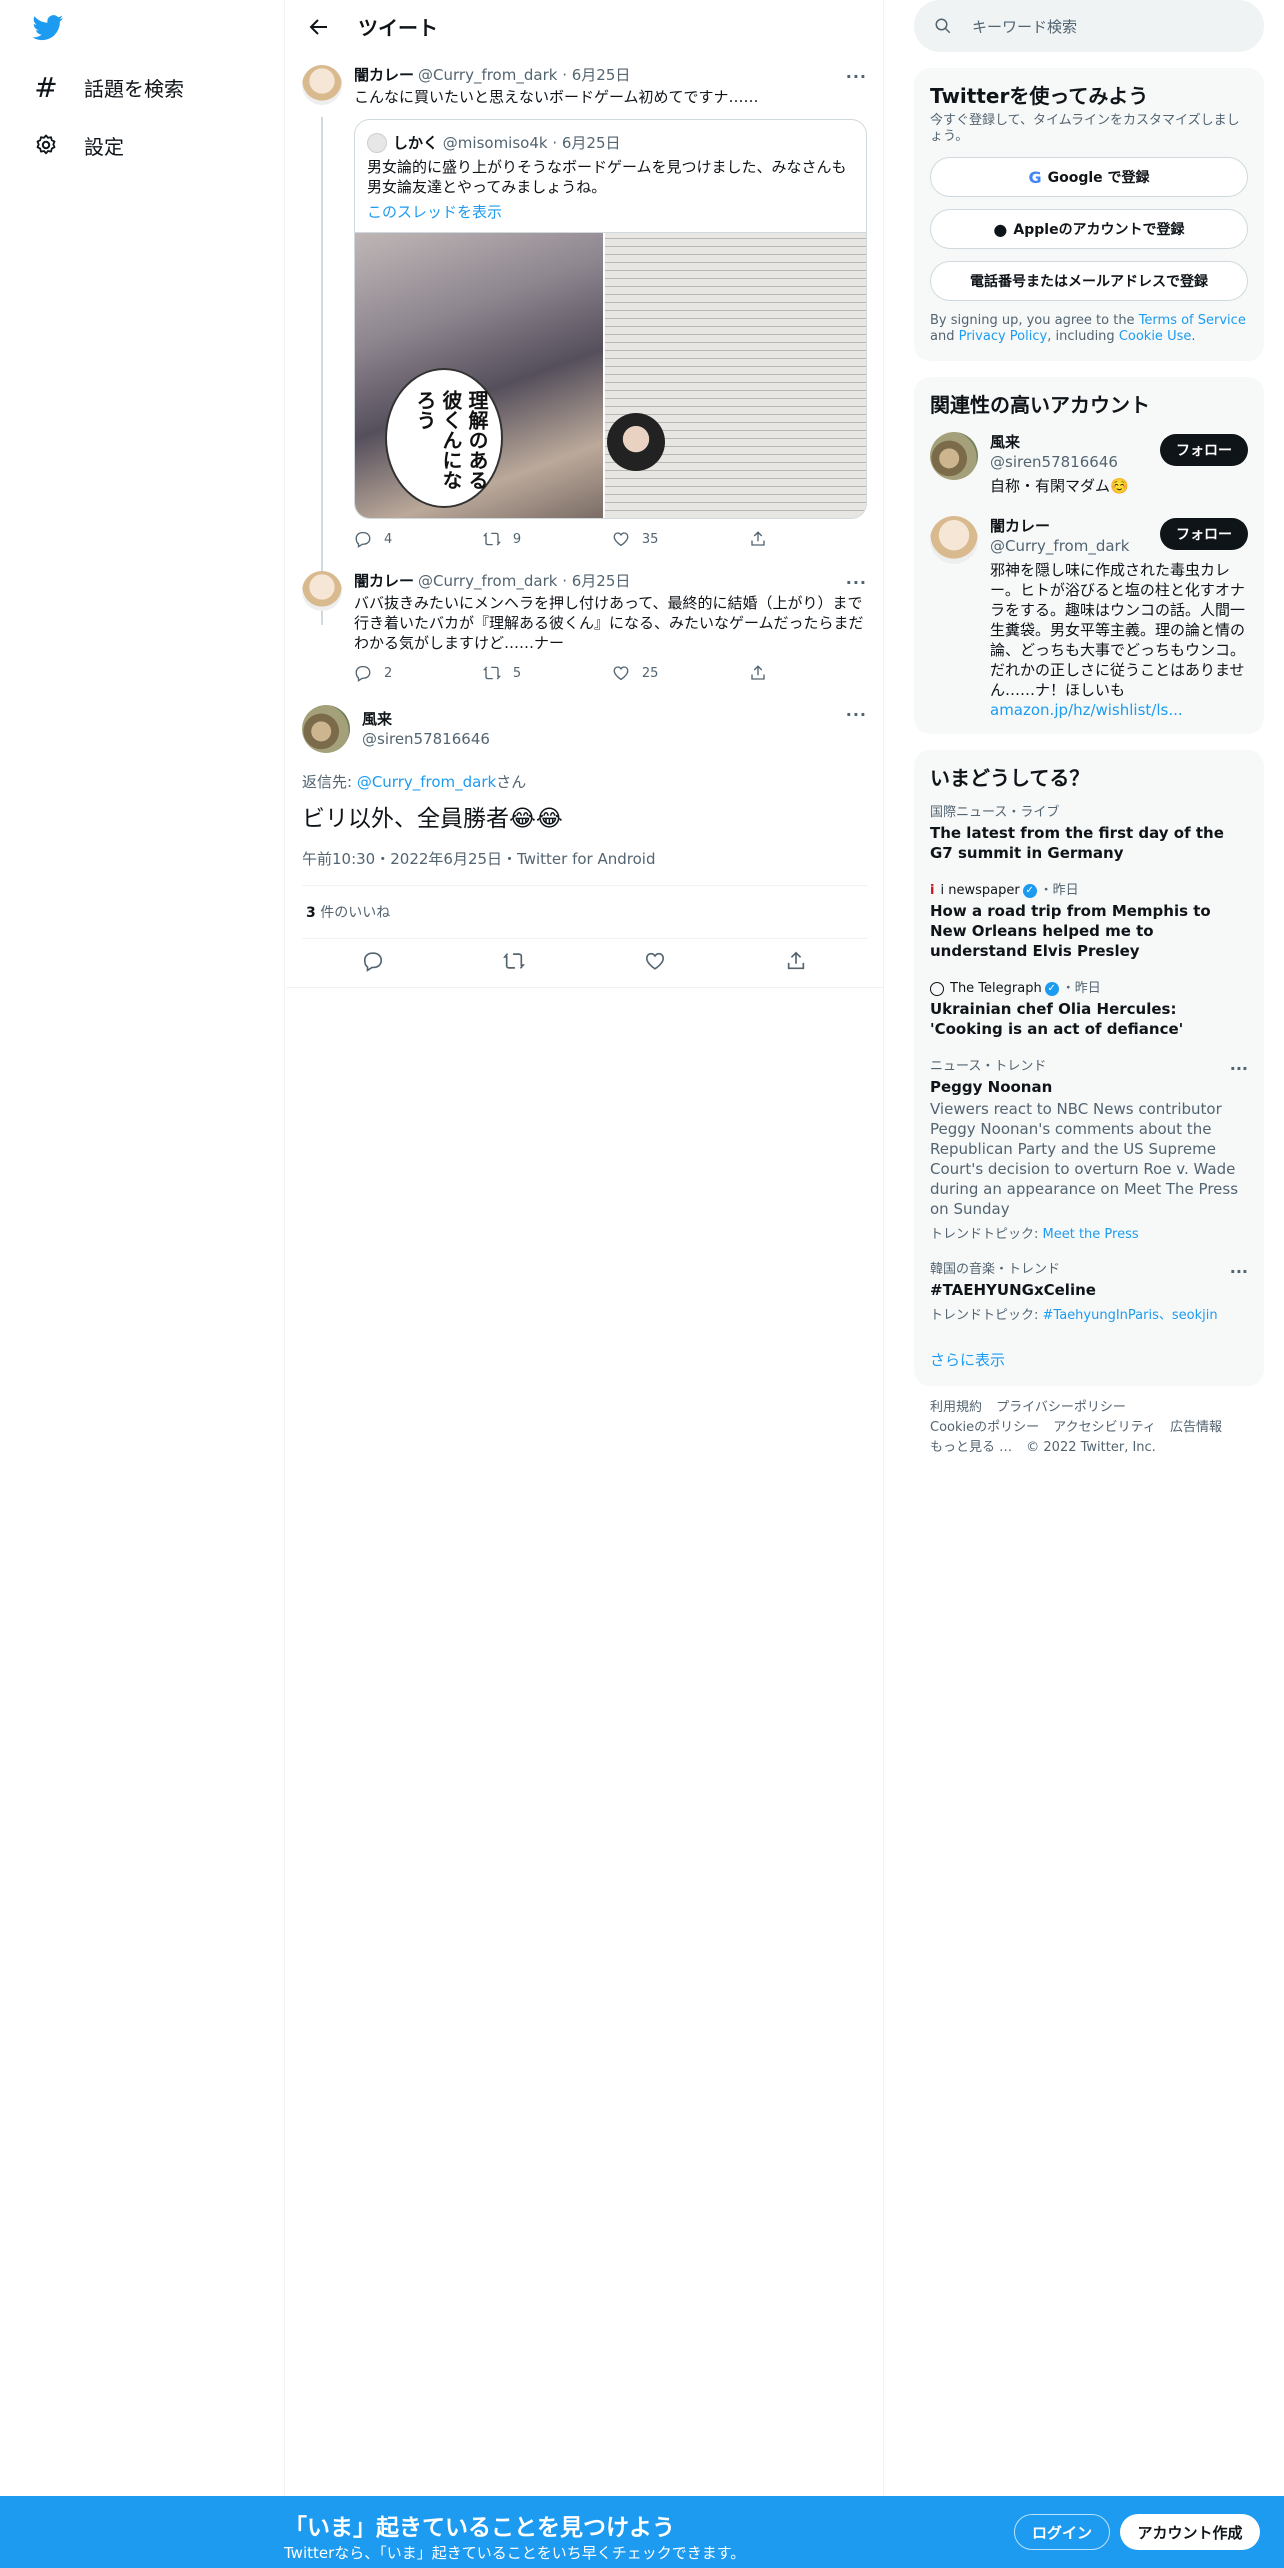  What do you see at coordinates (943, 26) in the screenshot?
I see `search-icon` at bounding box center [943, 26].